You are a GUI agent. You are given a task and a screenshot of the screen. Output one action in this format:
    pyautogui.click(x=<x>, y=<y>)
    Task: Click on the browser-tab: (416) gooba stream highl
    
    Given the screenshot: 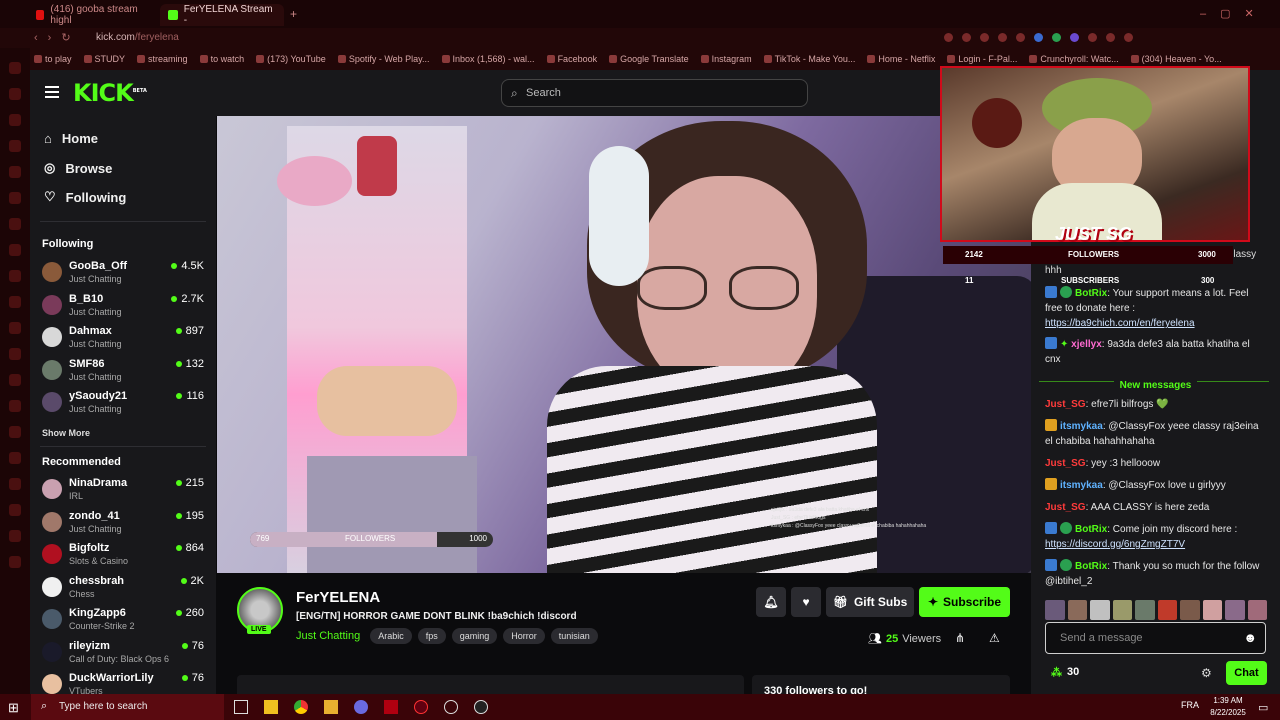 What is the action you would take?
    pyautogui.click(x=90, y=15)
    